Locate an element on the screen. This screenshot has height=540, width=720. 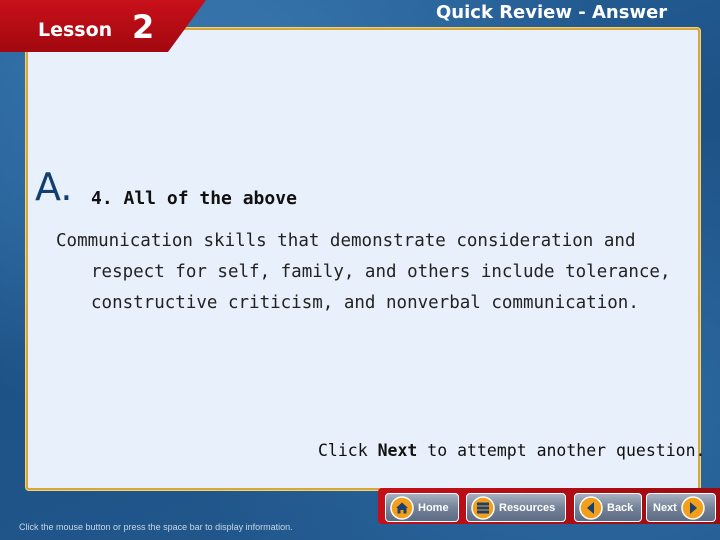
home-icon is located at coordinates (402, 507).